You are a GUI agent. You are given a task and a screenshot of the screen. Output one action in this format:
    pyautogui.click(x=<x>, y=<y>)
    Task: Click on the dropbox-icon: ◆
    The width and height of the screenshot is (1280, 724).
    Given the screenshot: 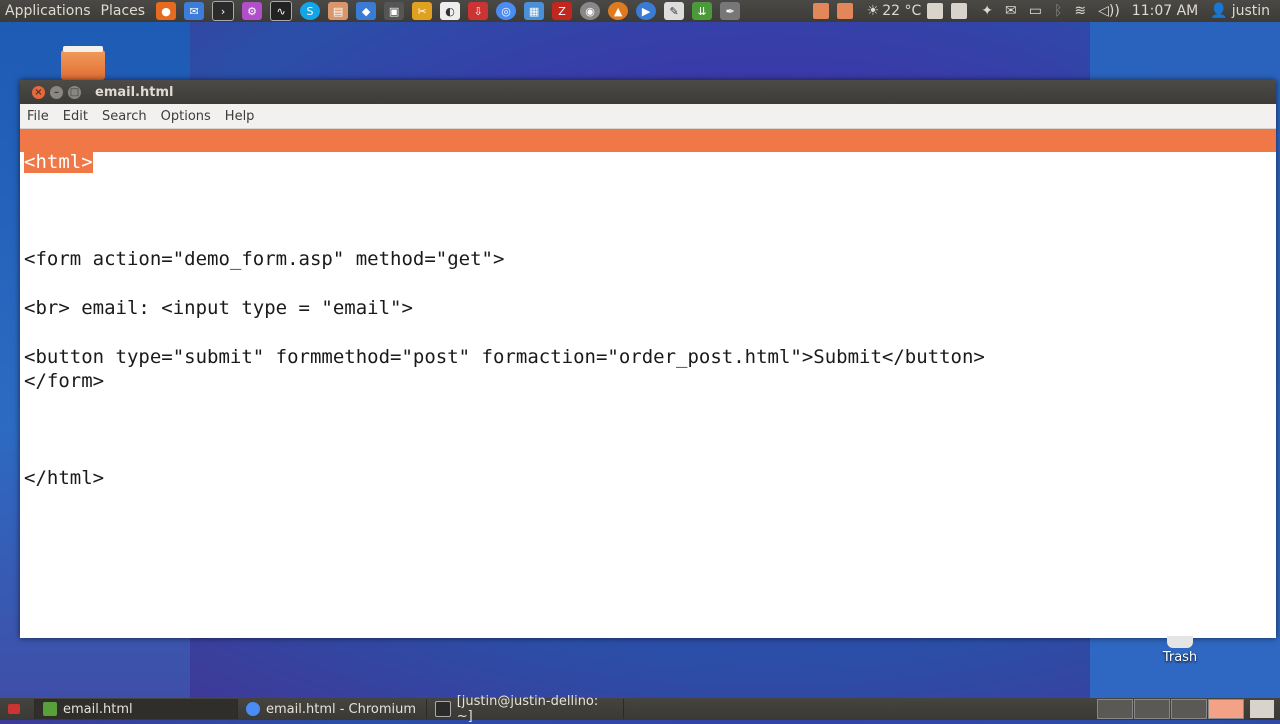 What is the action you would take?
    pyautogui.click(x=366, y=11)
    